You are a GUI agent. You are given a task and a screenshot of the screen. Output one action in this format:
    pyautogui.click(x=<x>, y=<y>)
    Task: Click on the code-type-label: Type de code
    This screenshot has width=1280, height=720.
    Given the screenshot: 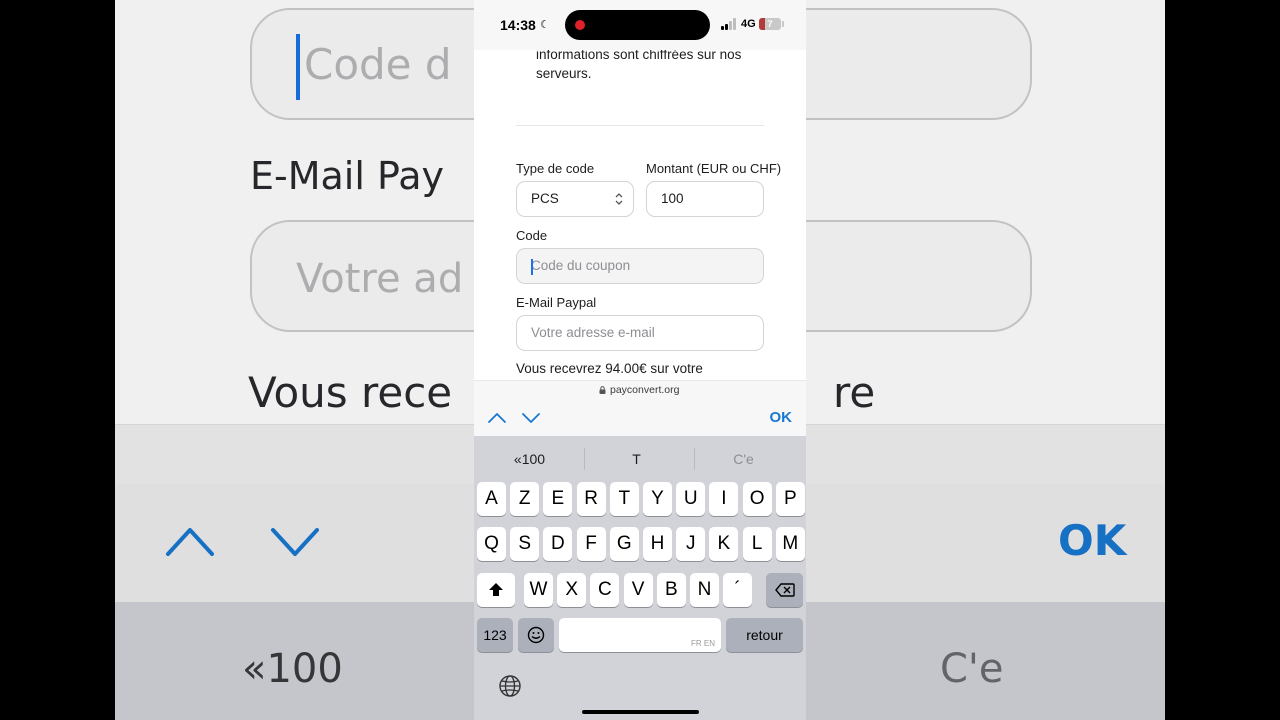 What is the action you would take?
    pyautogui.click(x=555, y=168)
    